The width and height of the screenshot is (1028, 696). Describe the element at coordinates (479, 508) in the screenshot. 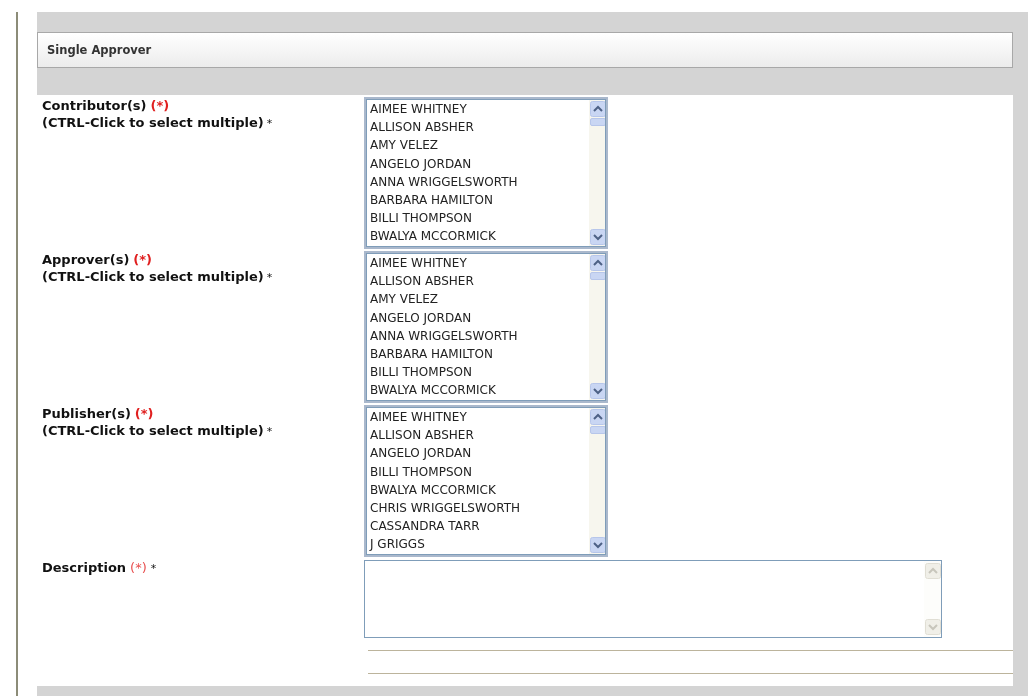

I see `list-option: CHRIS WRIGGELSWORTH` at that location.